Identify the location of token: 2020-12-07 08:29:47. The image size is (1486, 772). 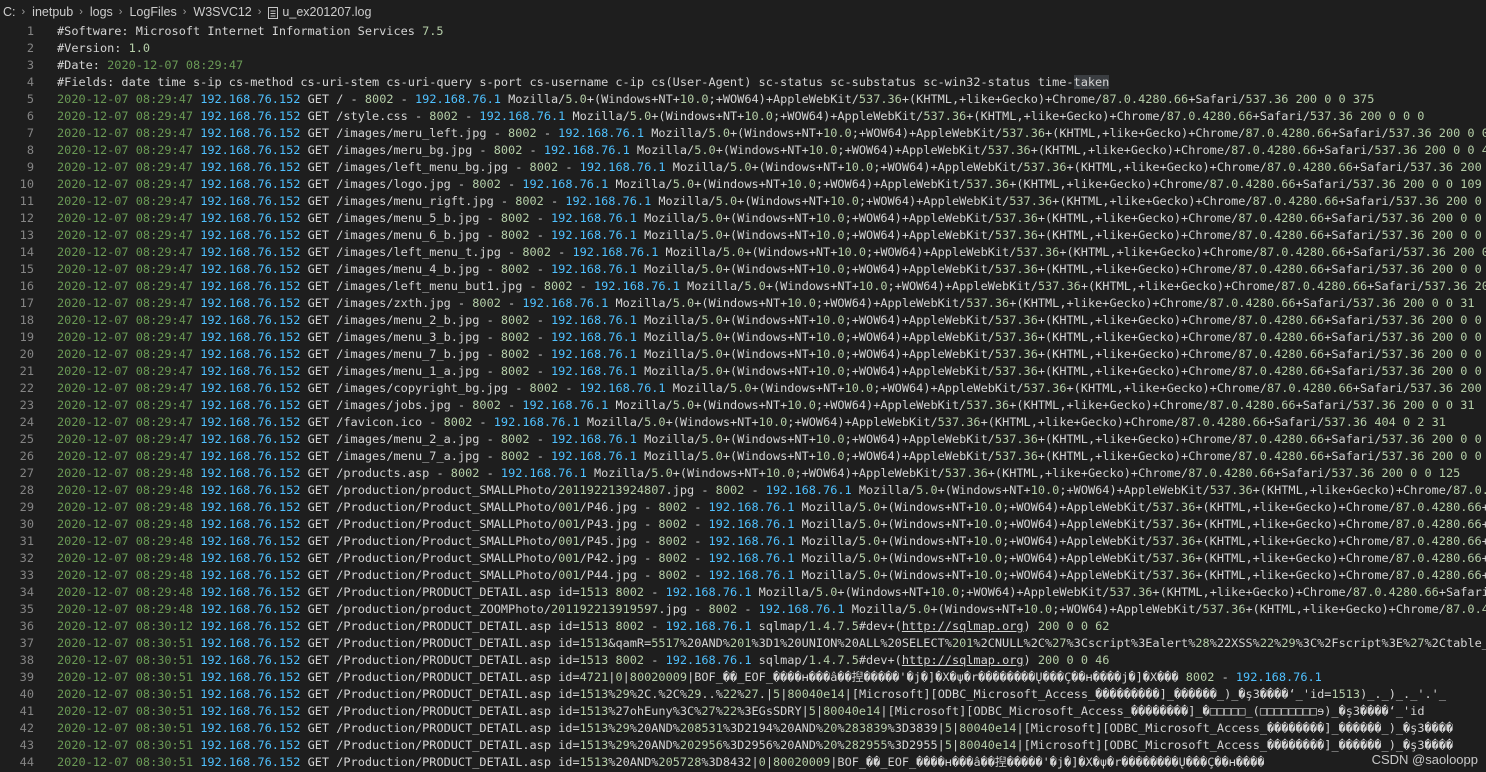
(125, 99).